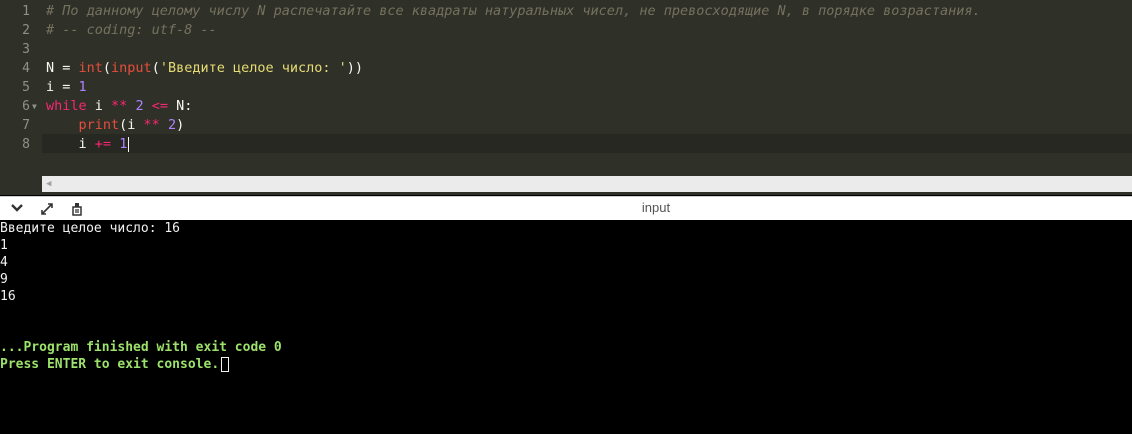  Describe the element at coordinates (26, 30) in the screenshot. I see `line-number: 2` at that location.